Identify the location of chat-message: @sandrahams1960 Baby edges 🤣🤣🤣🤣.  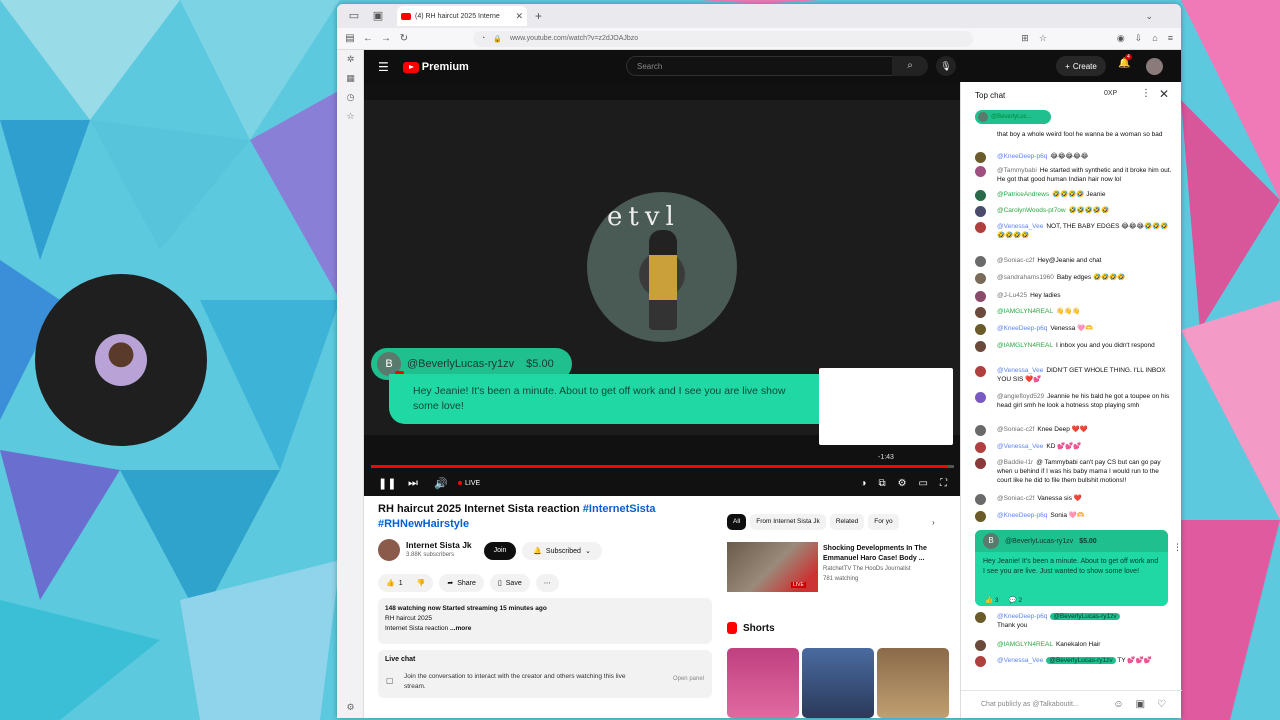
(1075, 278).